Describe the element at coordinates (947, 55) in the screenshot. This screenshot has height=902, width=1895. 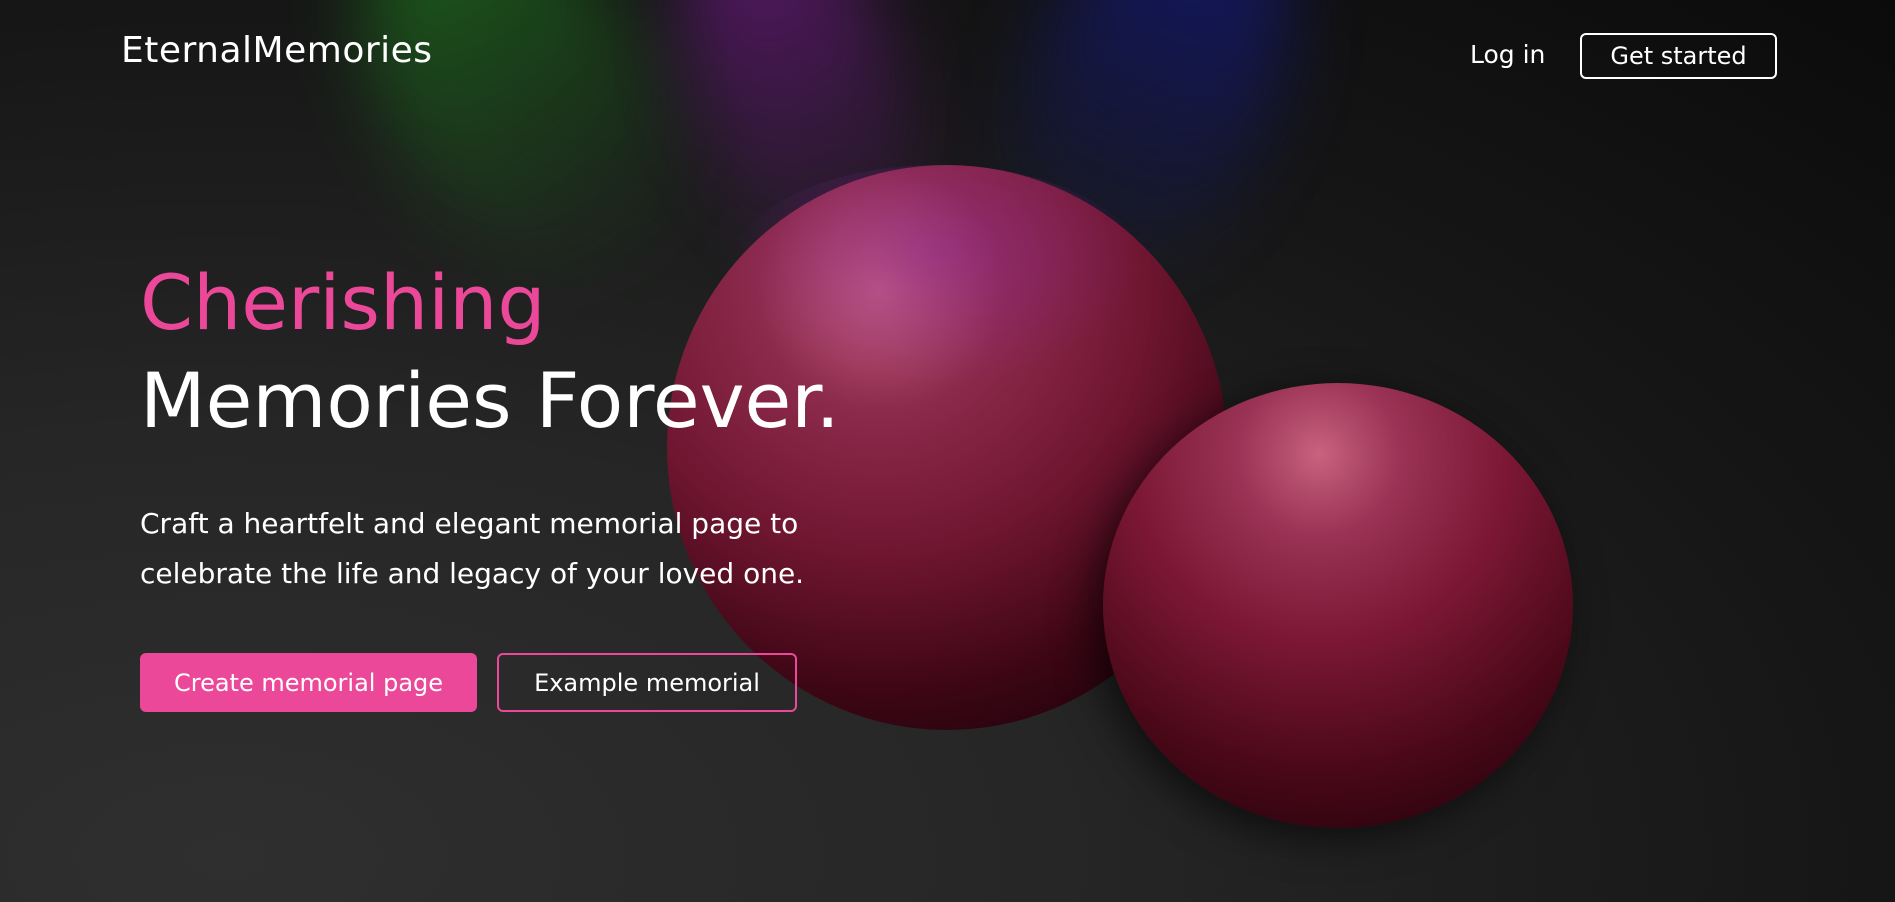
I see `top-navigation: EternalMemories Log in Get started` at that location.